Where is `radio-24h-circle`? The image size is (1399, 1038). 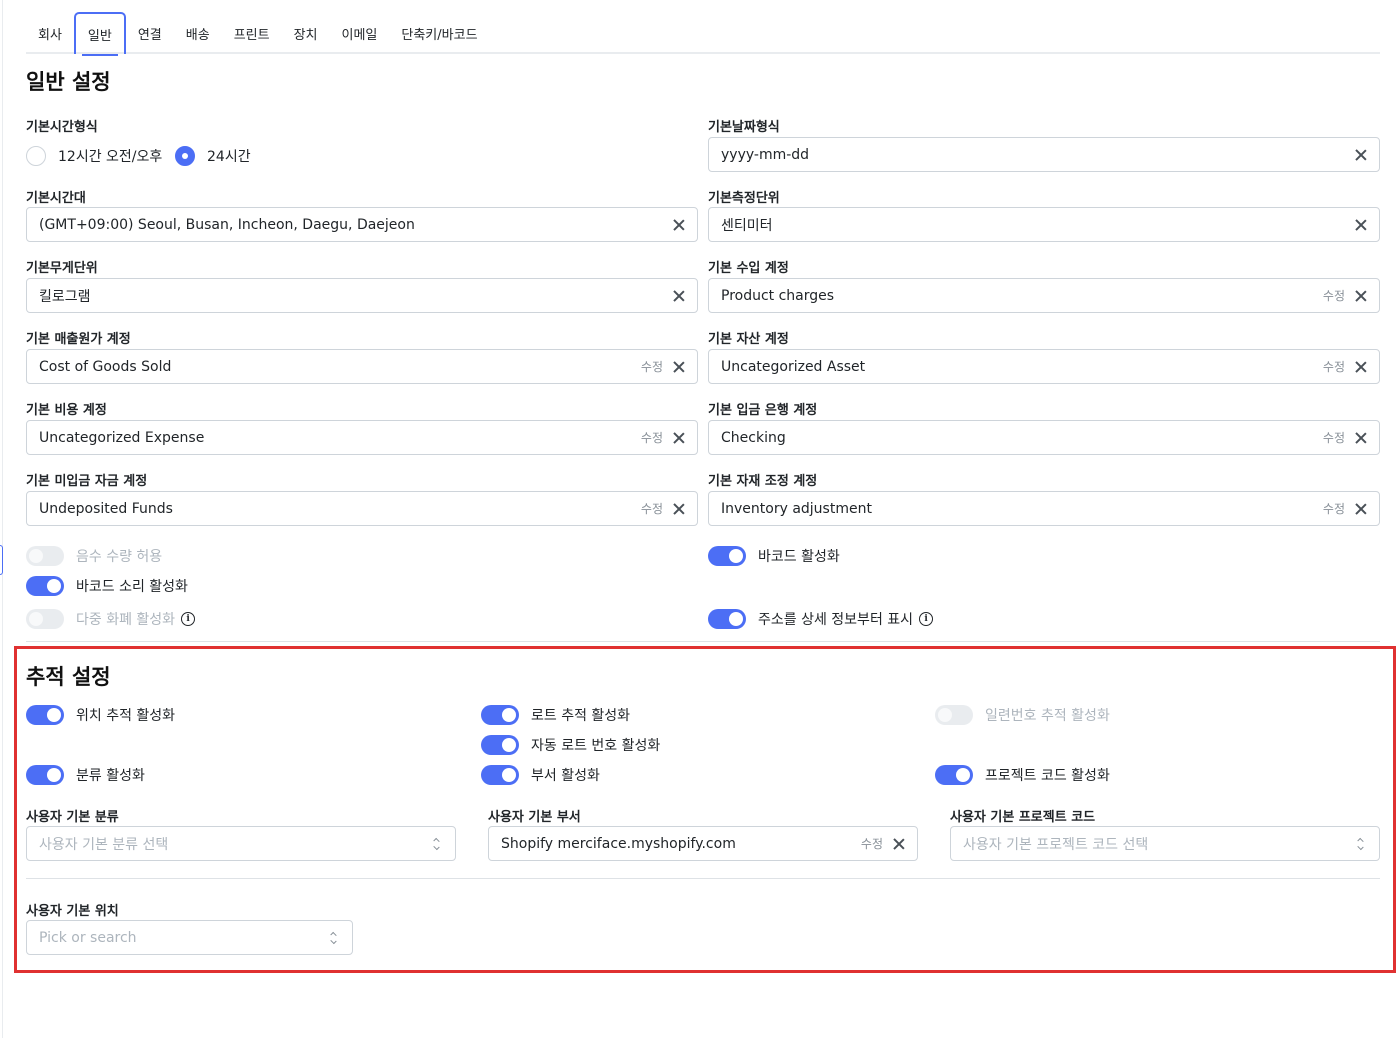
radio-24h-circle is located at coordinates (185, 156).